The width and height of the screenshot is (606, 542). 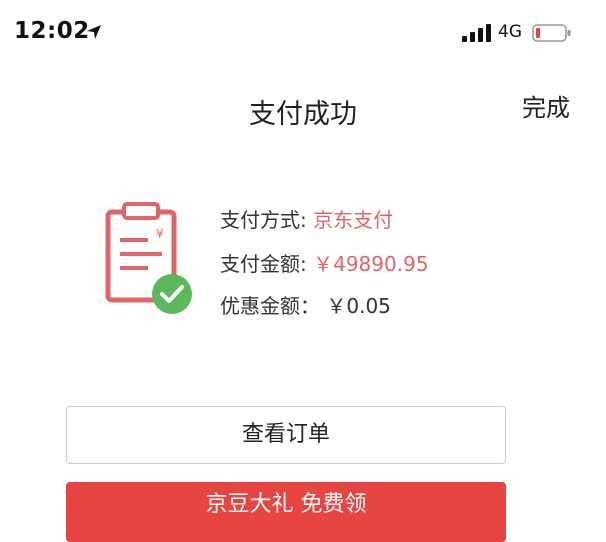 What do you see at coordinates (476, 33) in the screenshot?
I see `signal-strength-icon` at bounding box center [476, 33].